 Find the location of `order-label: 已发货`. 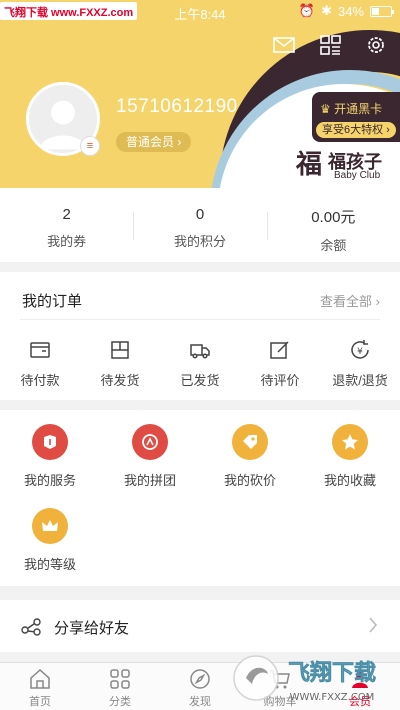

order-label: 已发货 is located at coordinates (200, 380).